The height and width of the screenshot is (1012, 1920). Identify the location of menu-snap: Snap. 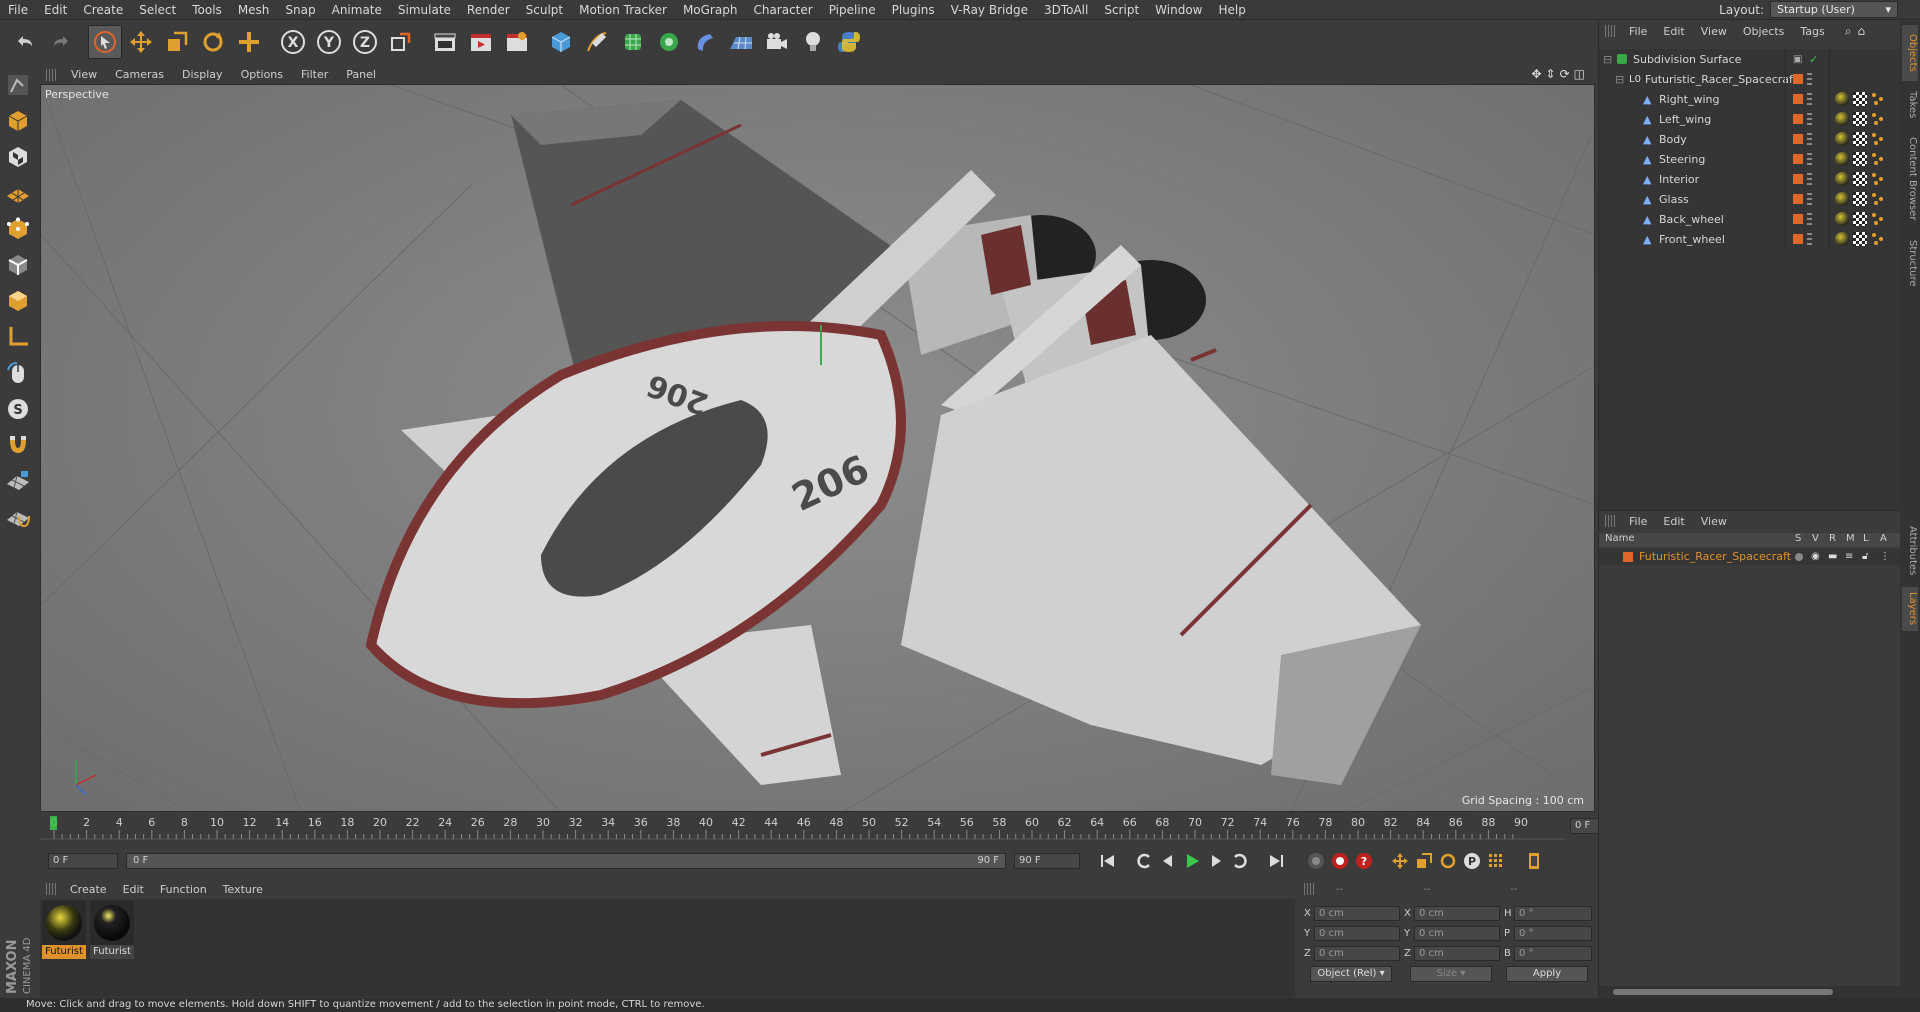
(300, 10).